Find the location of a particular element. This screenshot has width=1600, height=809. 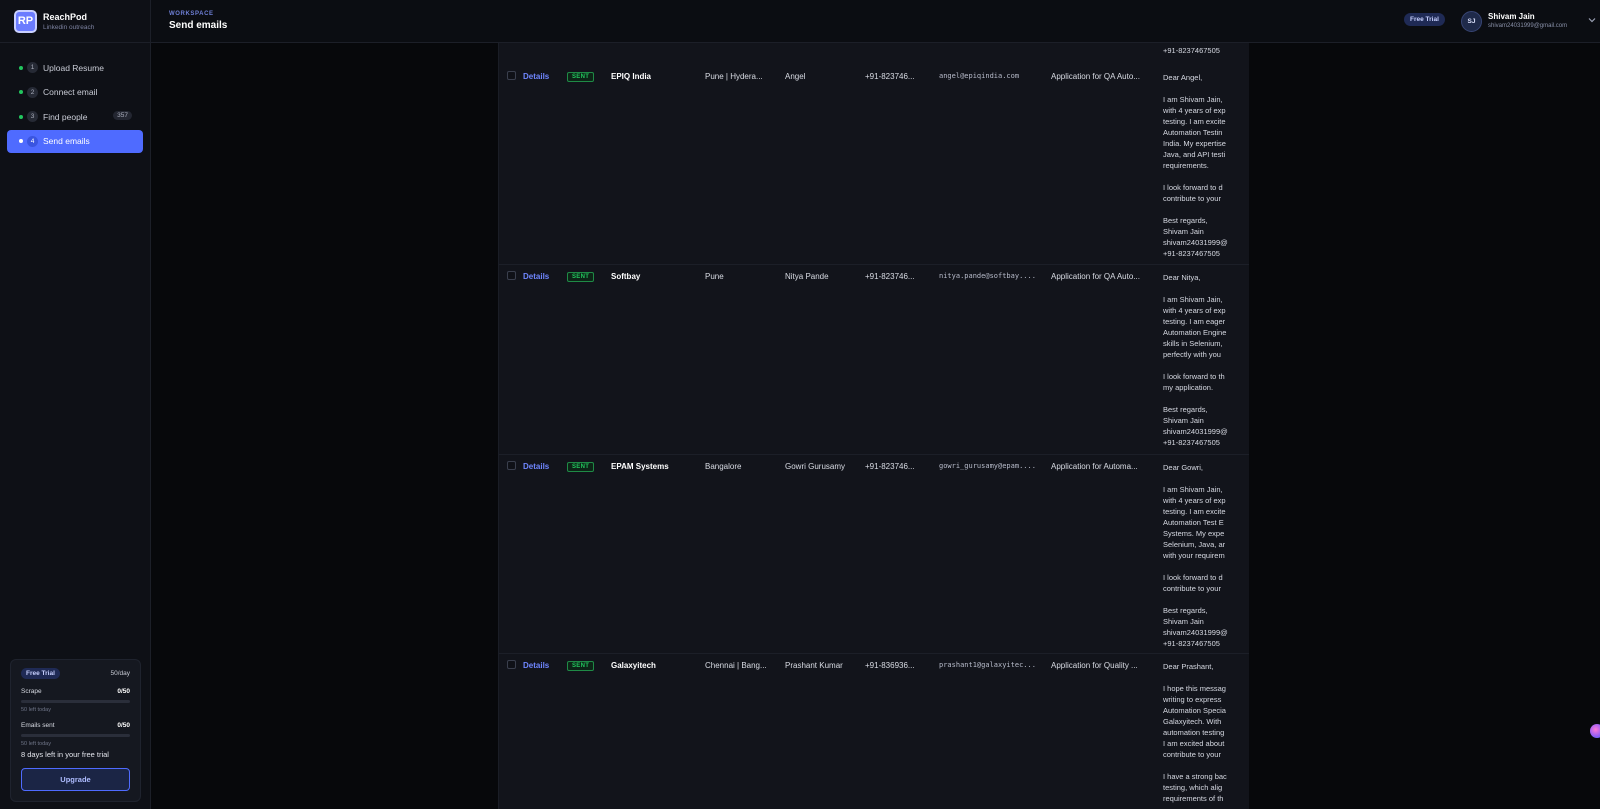

person-cell: Gowri Gurusamy is located at coordinates (815, 466).